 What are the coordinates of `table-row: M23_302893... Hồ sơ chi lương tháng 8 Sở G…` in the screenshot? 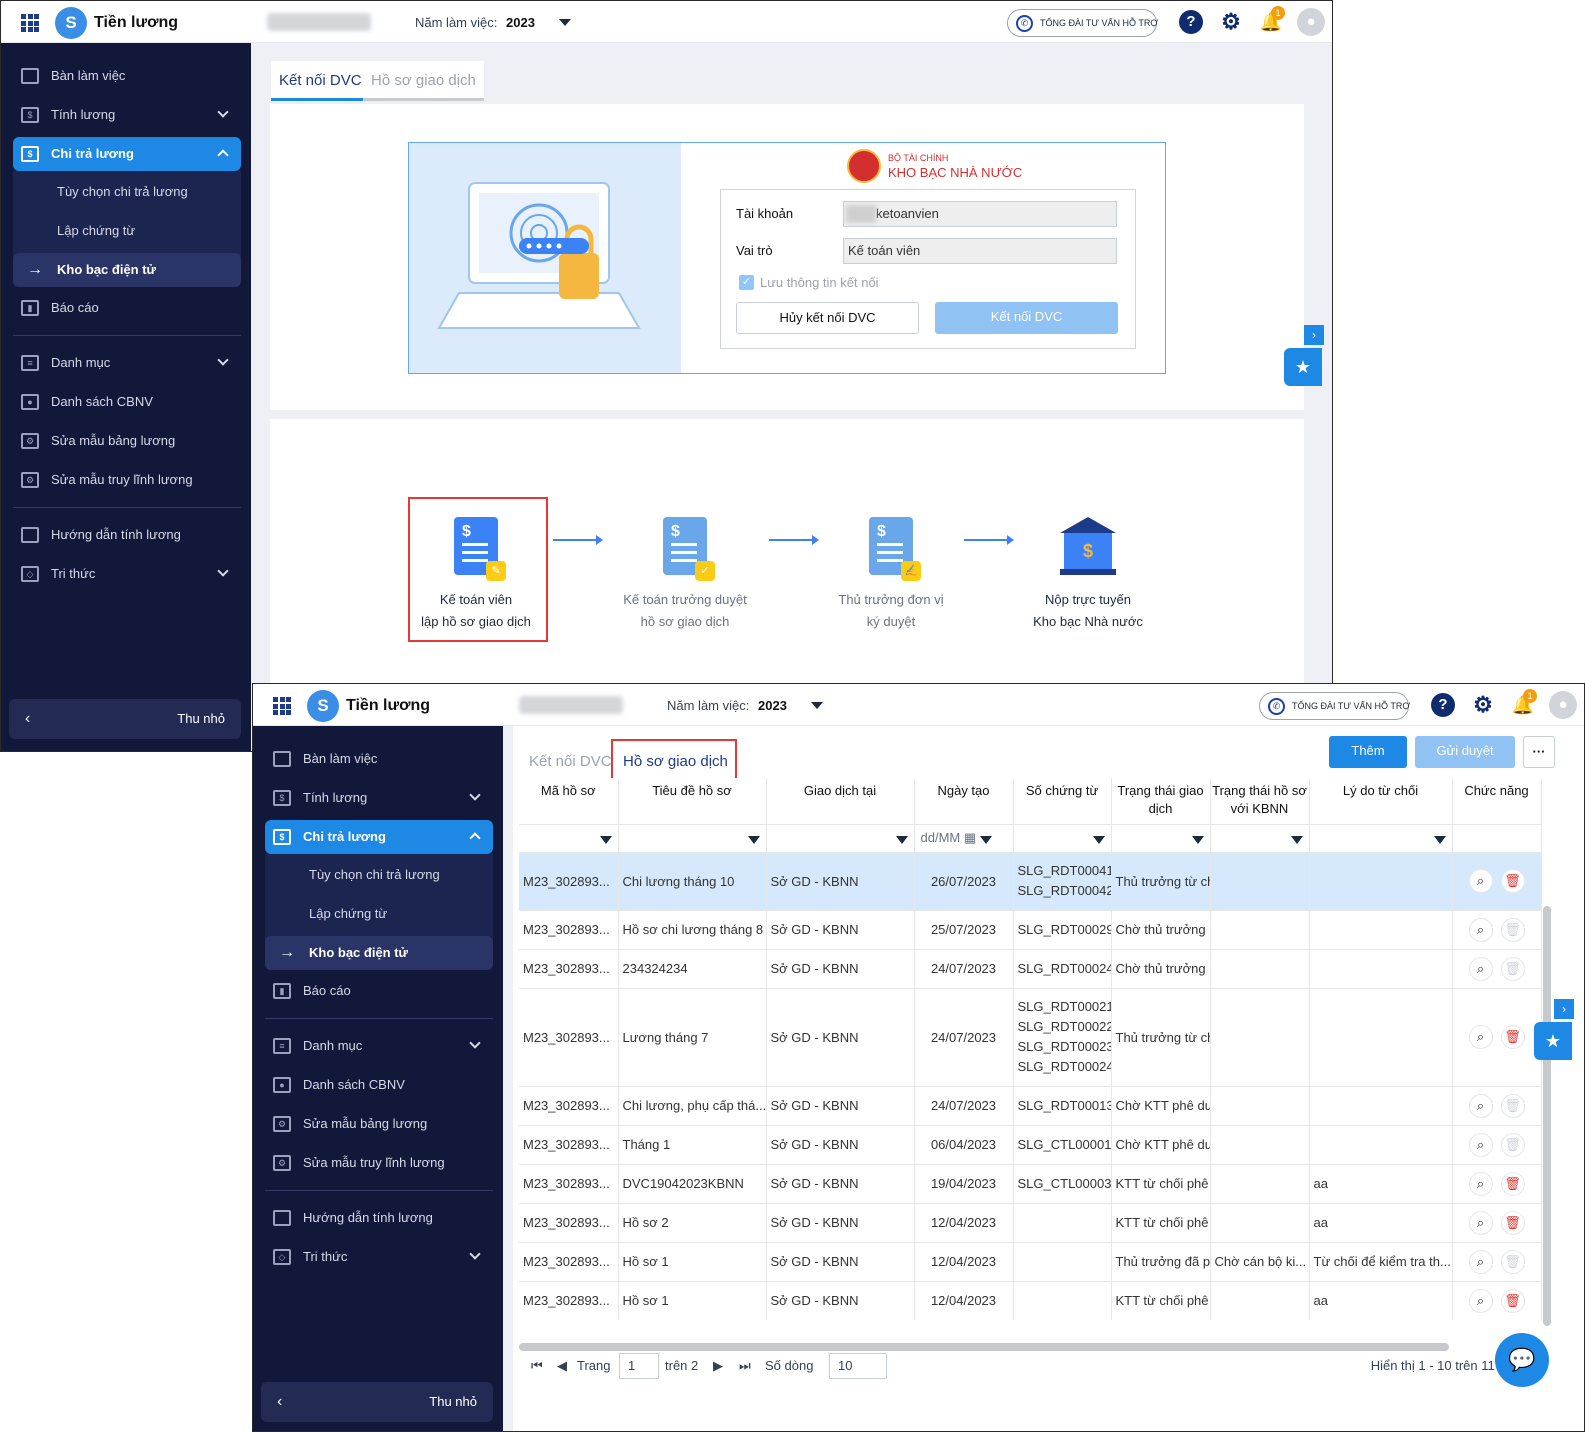 It's located at (1030, 929).